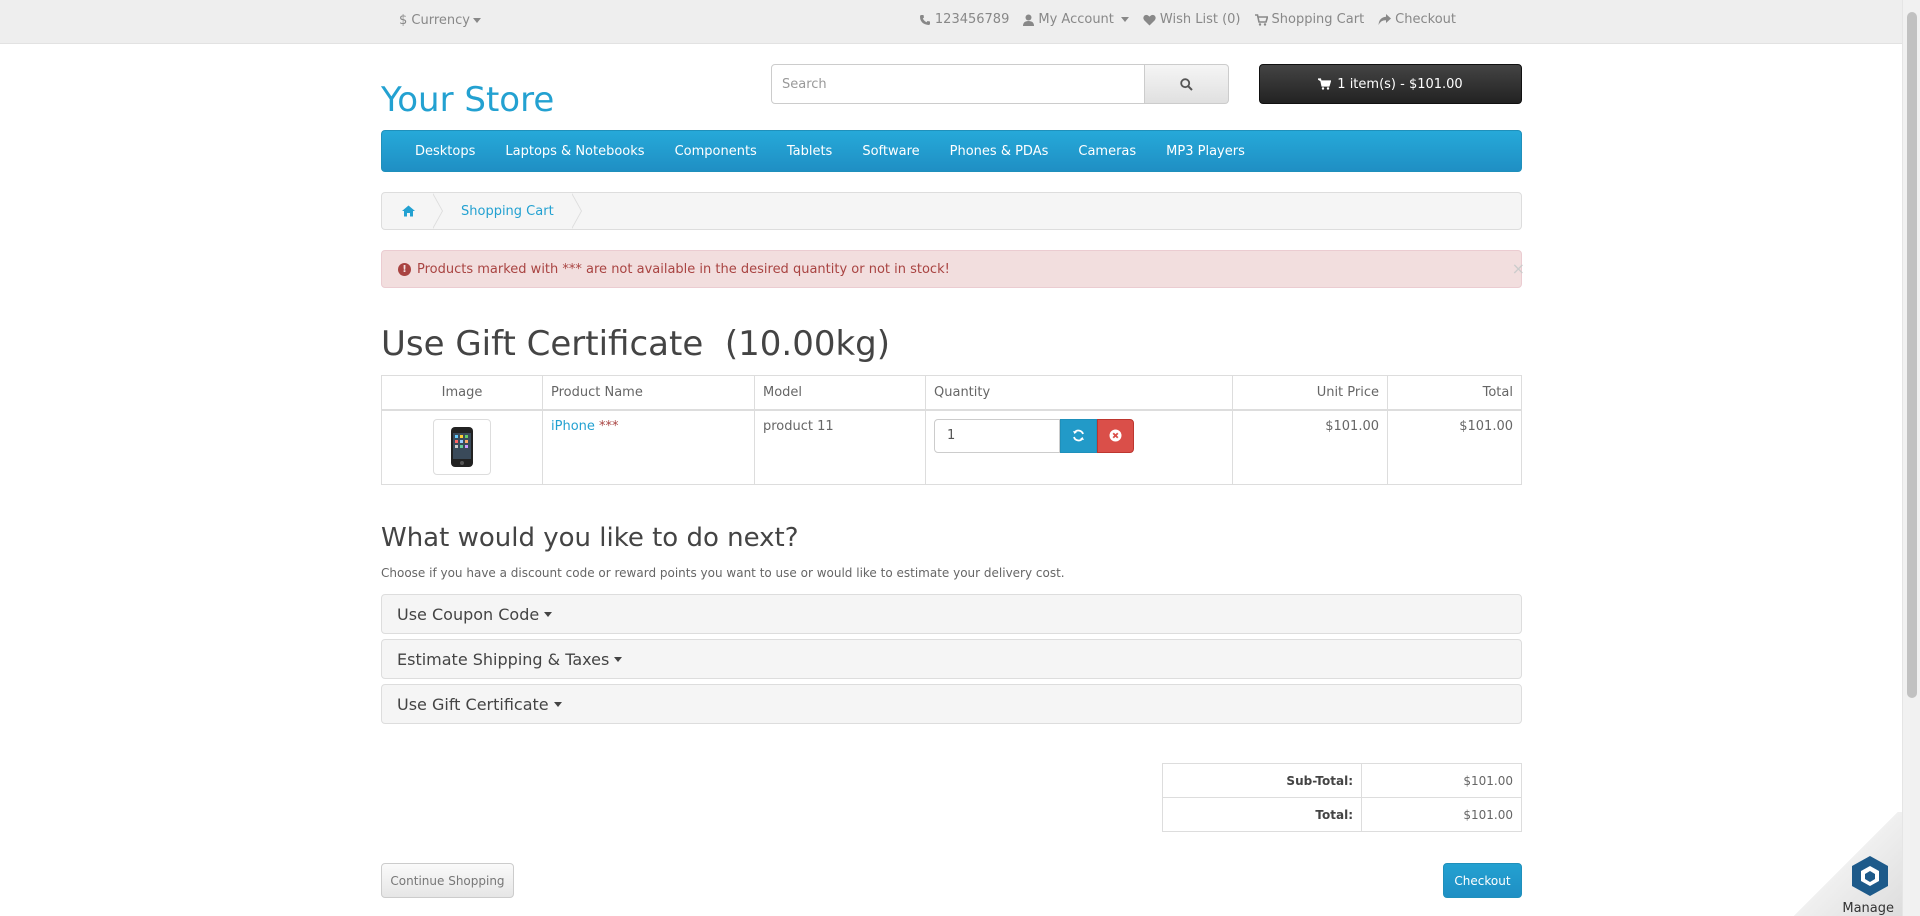 This screenshot has width=1920, height=916. I want to click on shipping-panel-toggle: Estimate Shipping & Taxes, so click(951, 659).